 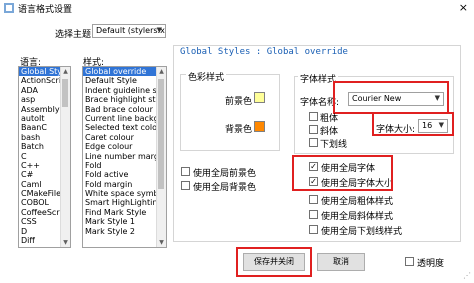 I want to click on theme-select-value: Default (stylers.xml), so click(x=130, y=30).